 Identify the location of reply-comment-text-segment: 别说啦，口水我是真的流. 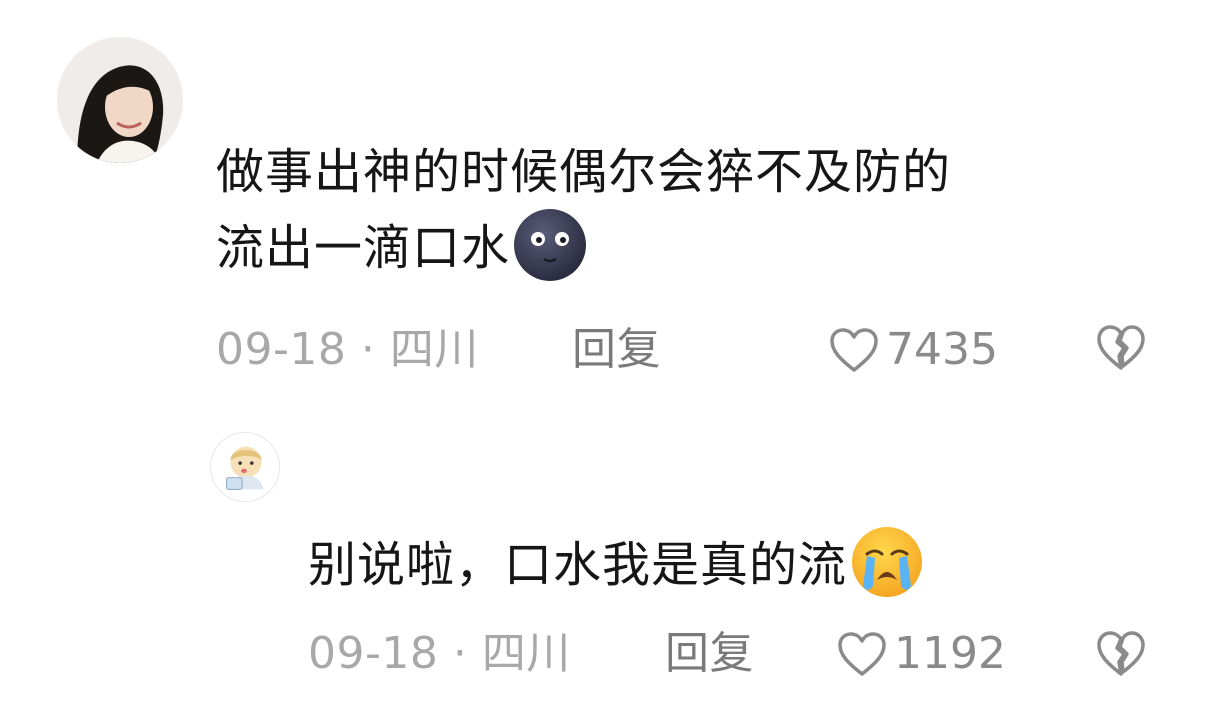
(578, 565).